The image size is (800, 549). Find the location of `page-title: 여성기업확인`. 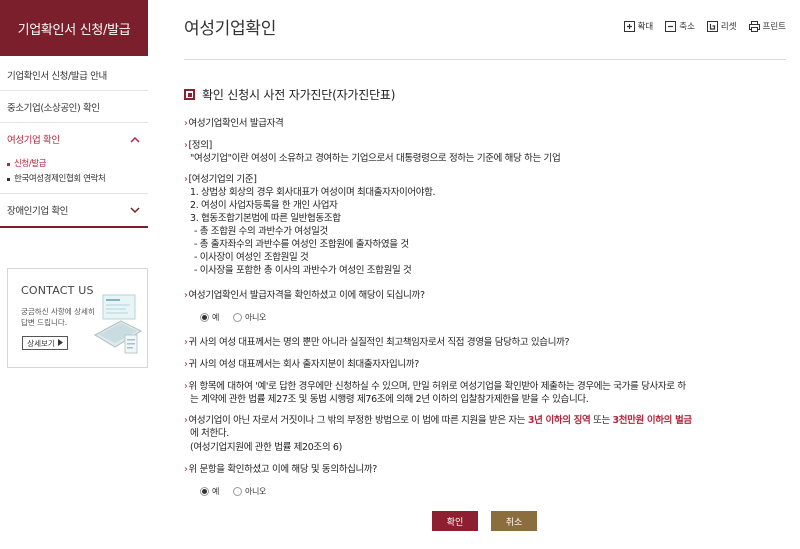

page-title: 여성기업확인 is located at coordinates (230, 29).